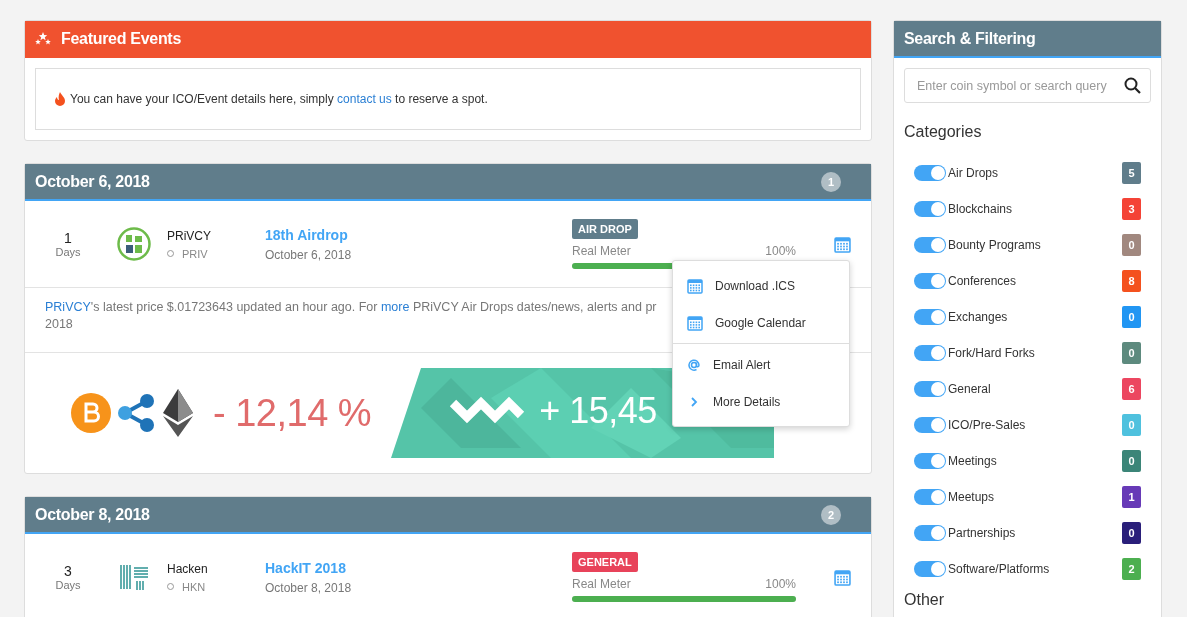 Image resolution: width=1187 pixels, height=617 pixels. Describe the element at coordinates (1131, 281) in the screenshot. I see `category-count: 8` at that location.